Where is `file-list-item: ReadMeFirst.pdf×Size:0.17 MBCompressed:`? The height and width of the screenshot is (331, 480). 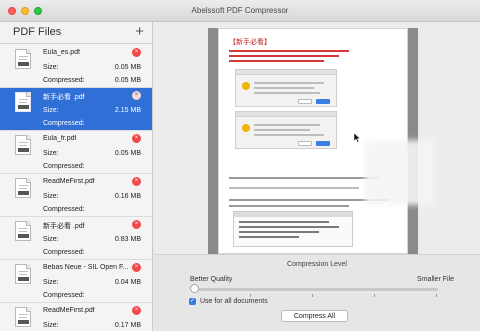 file-list-item: ReadMeFirst.pdf×Size:0.17 MBCompressed: is located at coordinates (76, 317).